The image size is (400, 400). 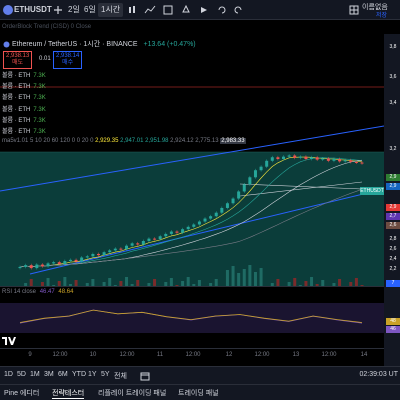 What do you see at coordinates (58, 10) in the screenshot?
I see `add-symbol-icon` at bounding box center [58, 10].